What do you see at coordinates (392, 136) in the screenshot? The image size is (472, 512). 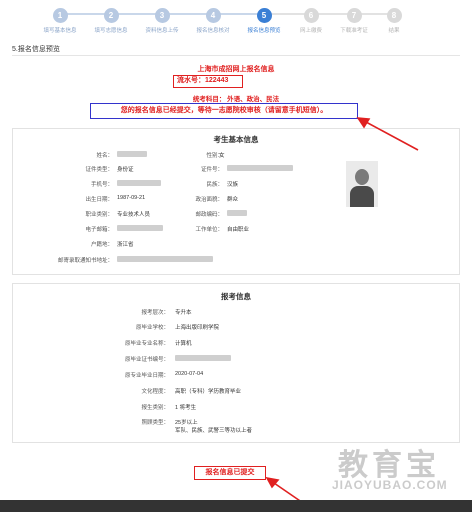 I see `arrow-to-notice` at bounding box center [392, 136].